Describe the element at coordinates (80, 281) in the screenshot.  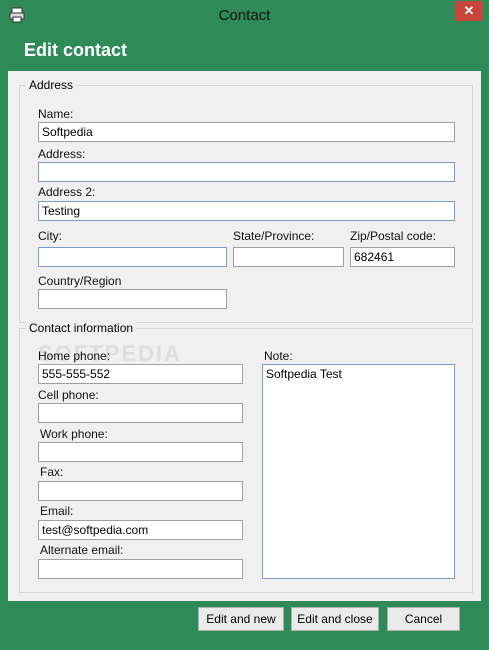
I see `country-label: Country/Region` at that location.